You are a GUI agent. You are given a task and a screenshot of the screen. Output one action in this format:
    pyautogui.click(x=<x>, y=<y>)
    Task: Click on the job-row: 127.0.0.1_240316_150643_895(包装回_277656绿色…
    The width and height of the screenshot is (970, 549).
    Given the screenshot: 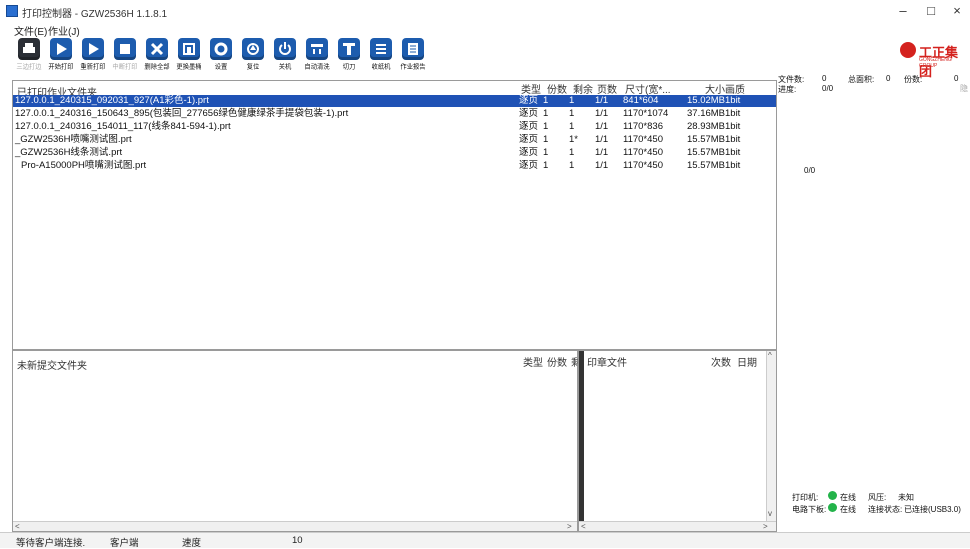 What is the action you would take?
    pyautogui.click(x=394, y=114)
    